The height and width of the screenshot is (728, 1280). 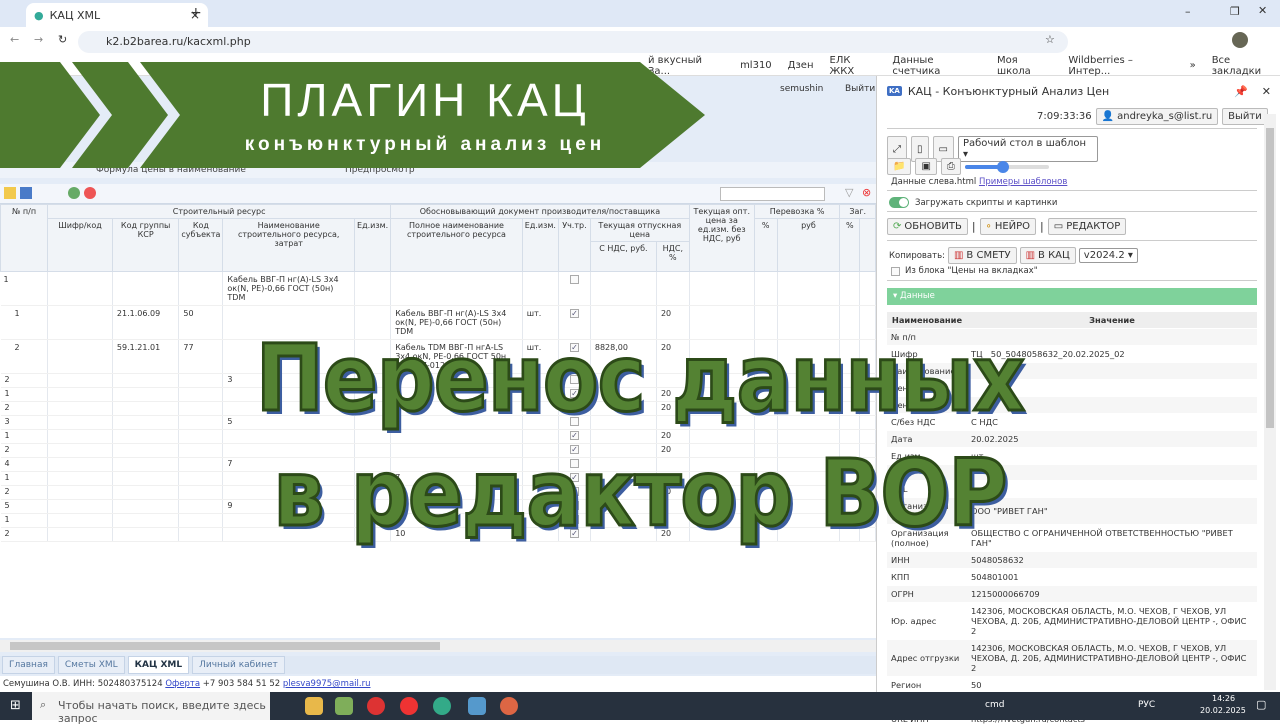 I want to click on col-pct2: %, so click(x=850, y=245).